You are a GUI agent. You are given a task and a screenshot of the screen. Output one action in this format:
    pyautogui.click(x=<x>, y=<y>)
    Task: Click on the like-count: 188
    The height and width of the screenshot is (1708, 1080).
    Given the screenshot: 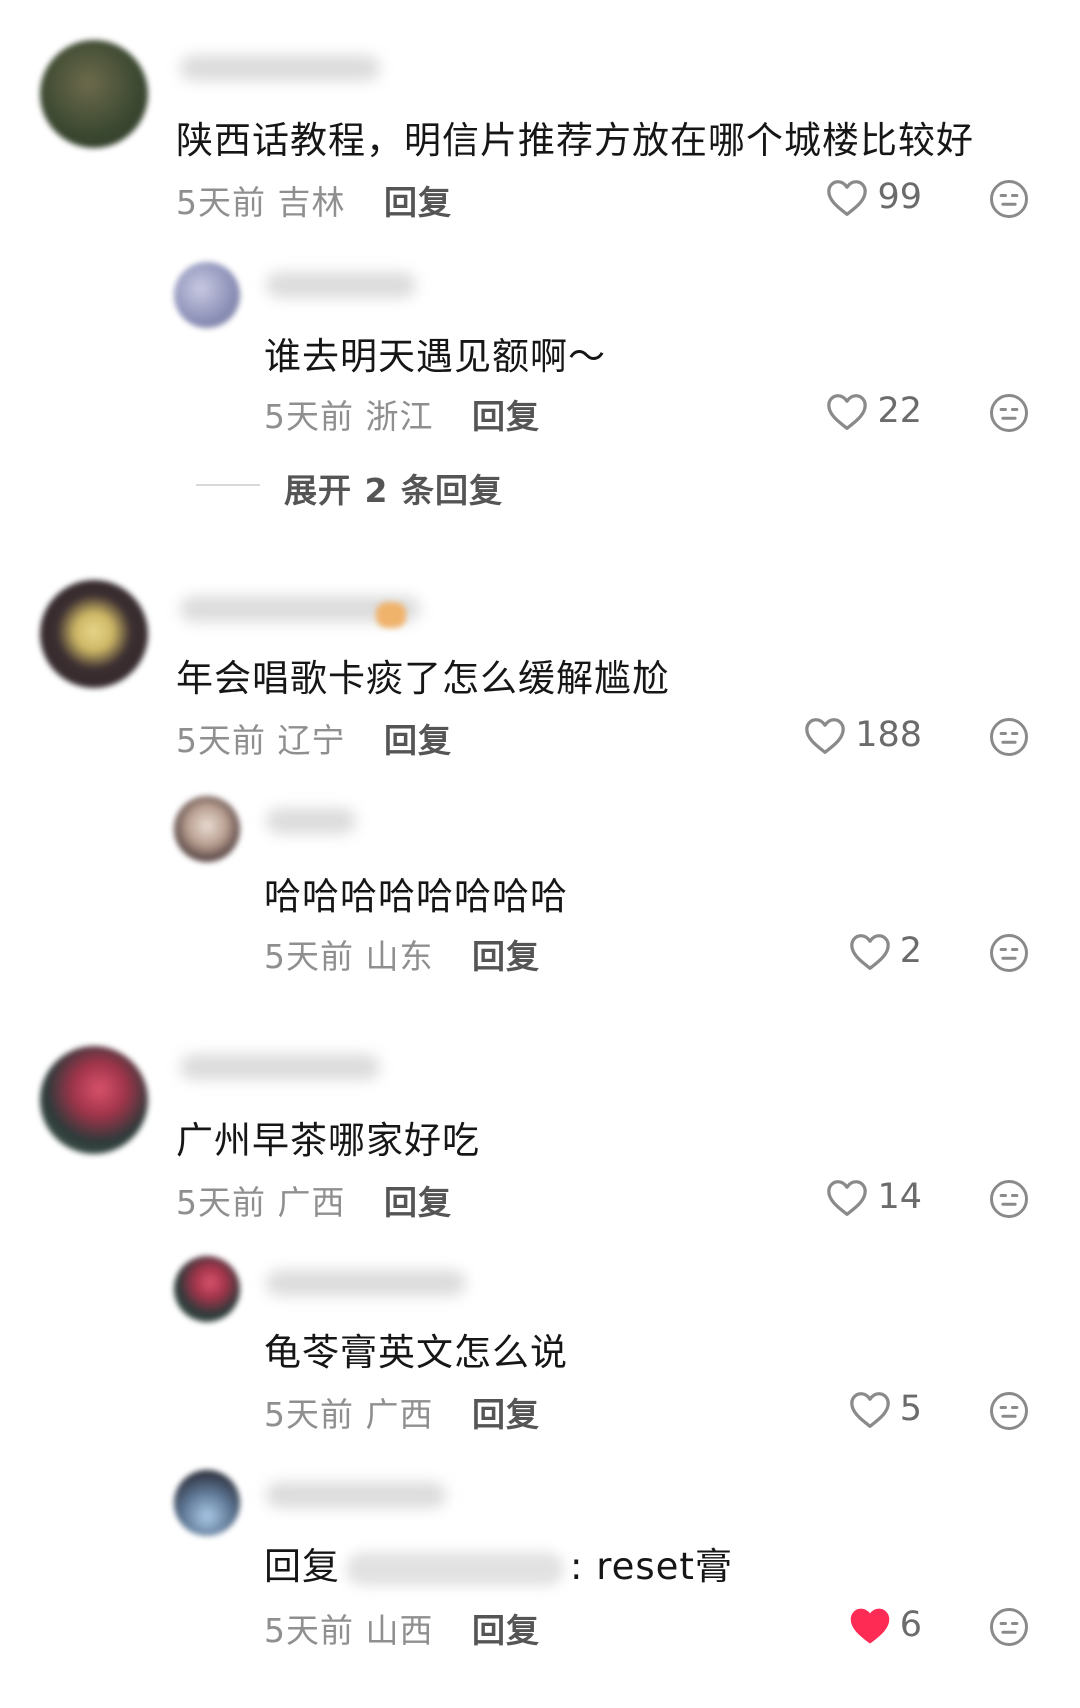 What is the action you would take?
    pyautogui.click(x=888, y=735)
    